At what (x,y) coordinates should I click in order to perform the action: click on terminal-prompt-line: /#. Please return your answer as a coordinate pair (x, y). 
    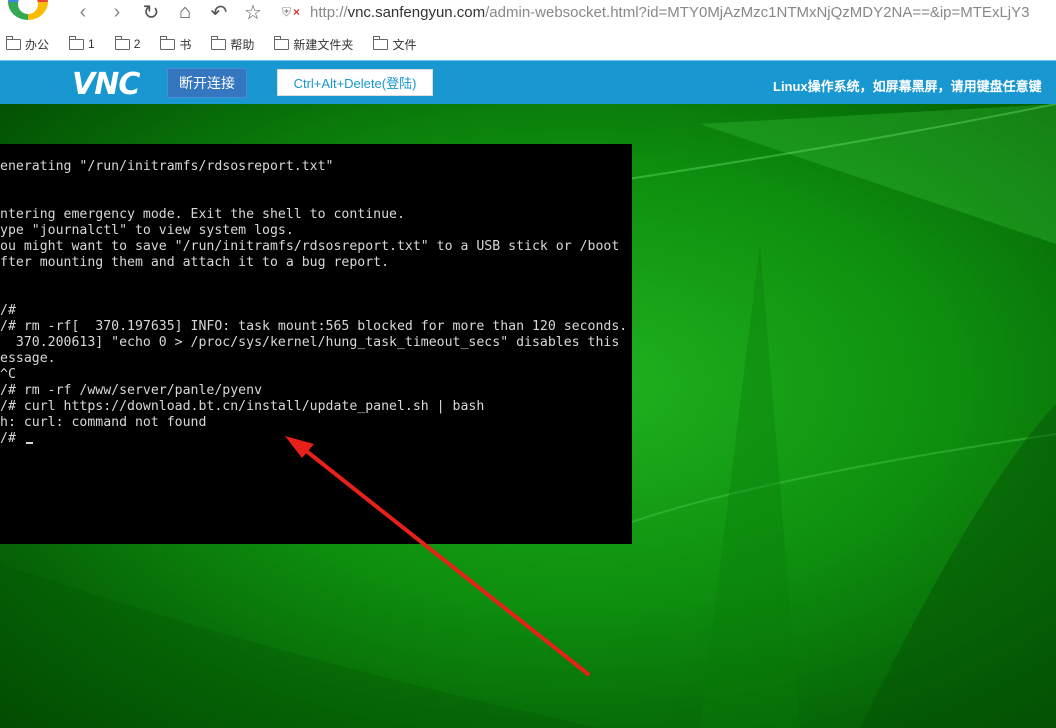
    Looking at the image, I should click on (16, 439).